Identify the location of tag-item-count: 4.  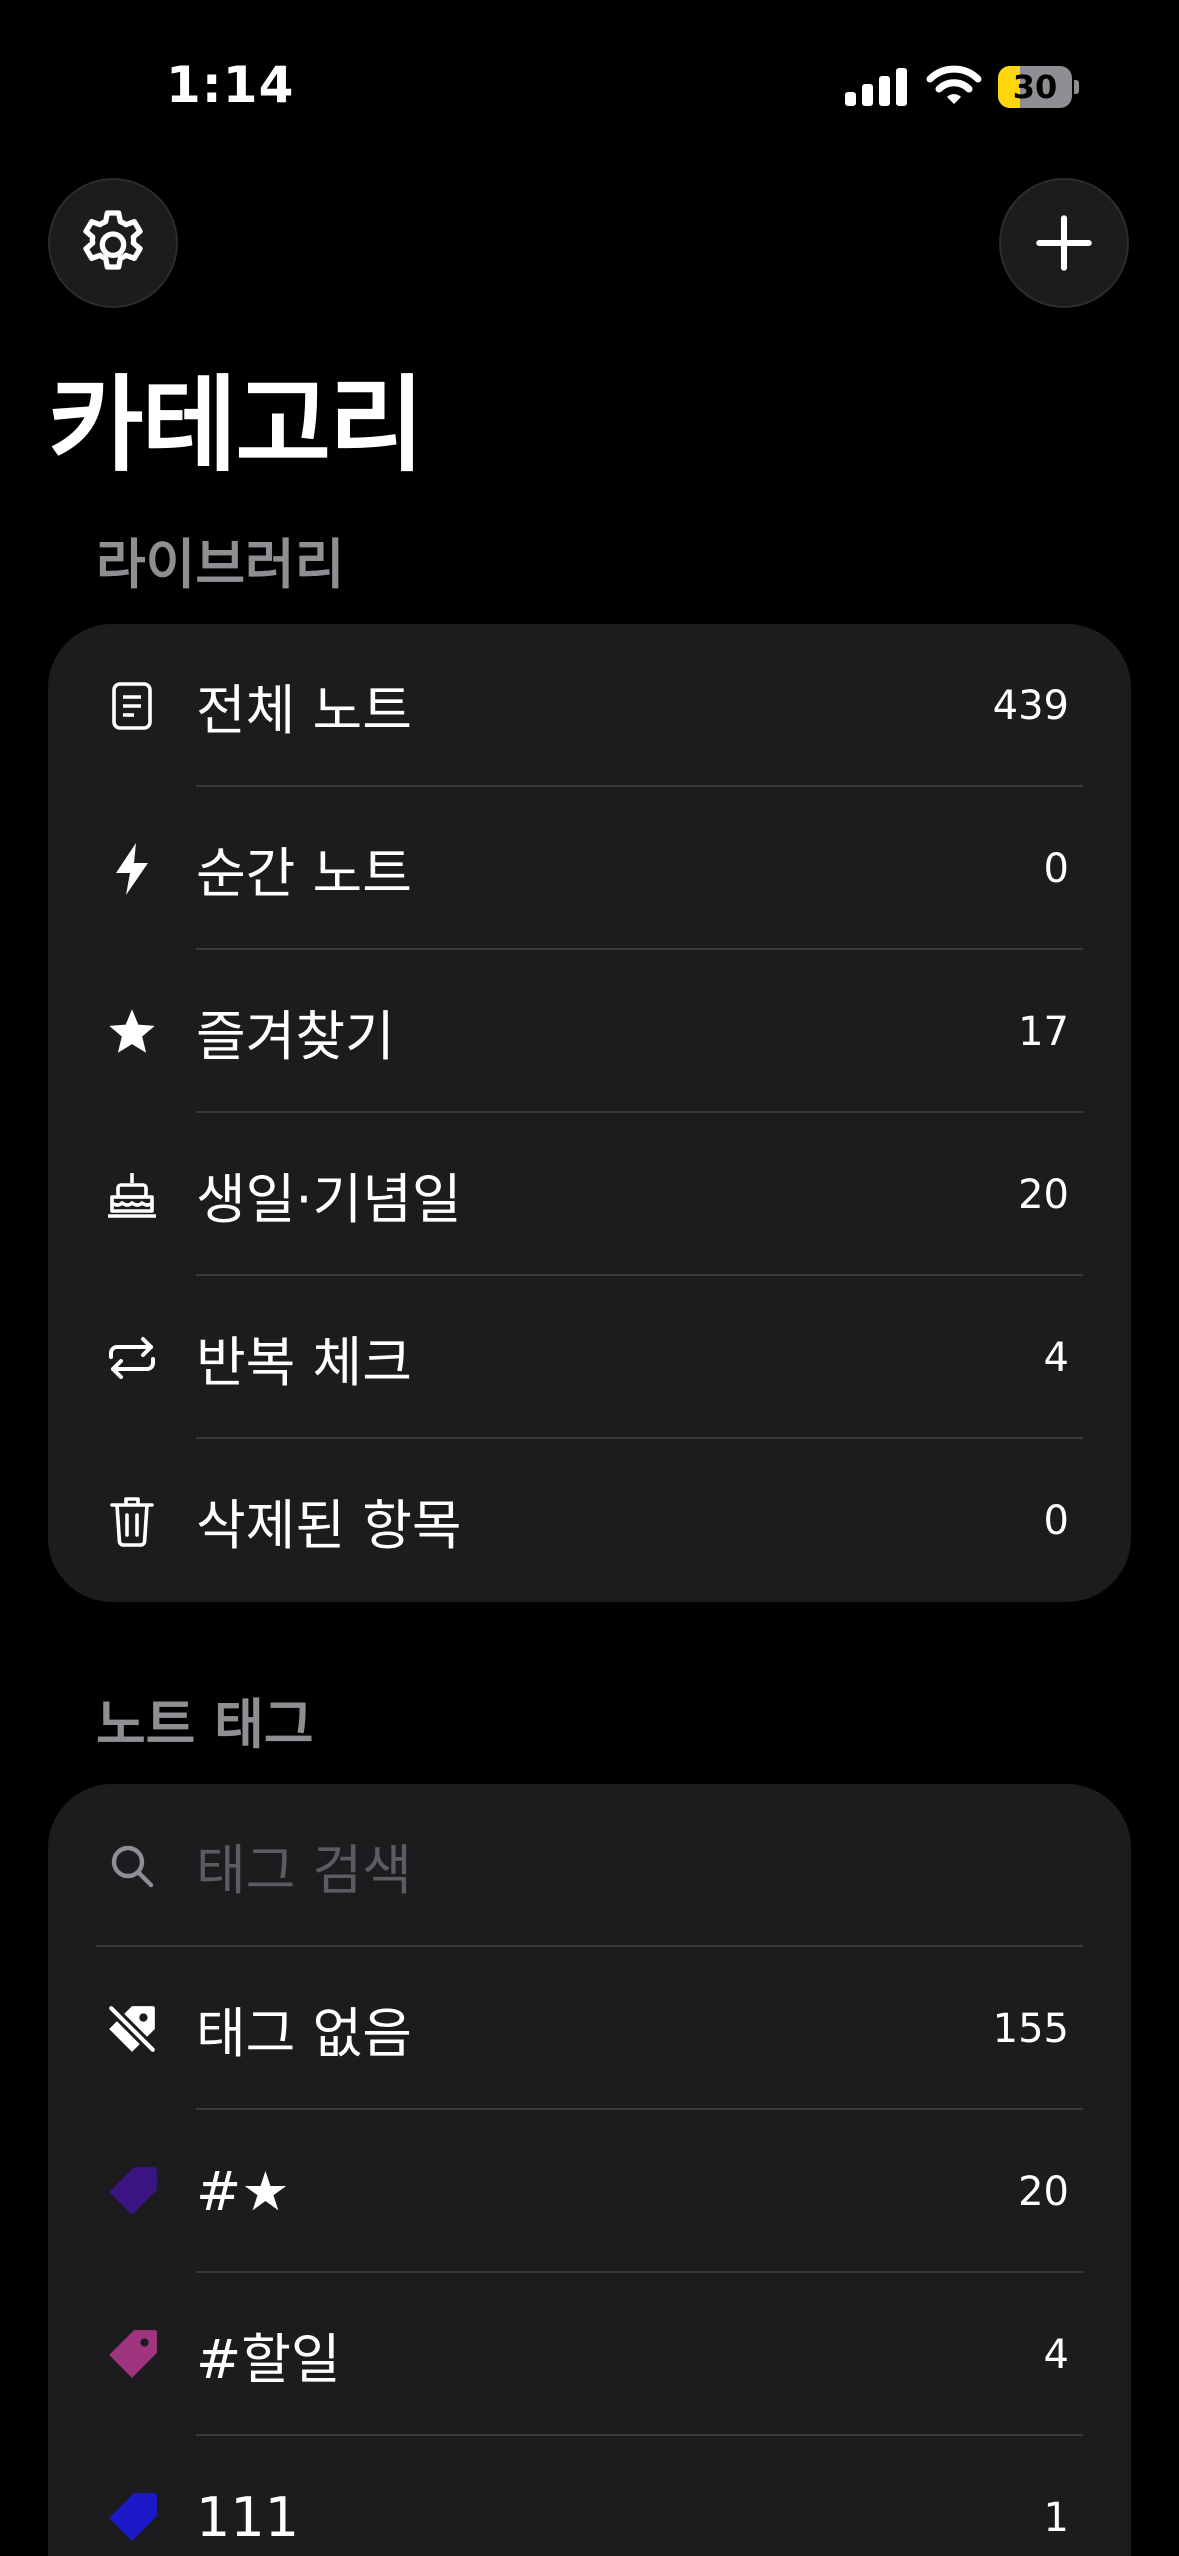
(1056, 2354).